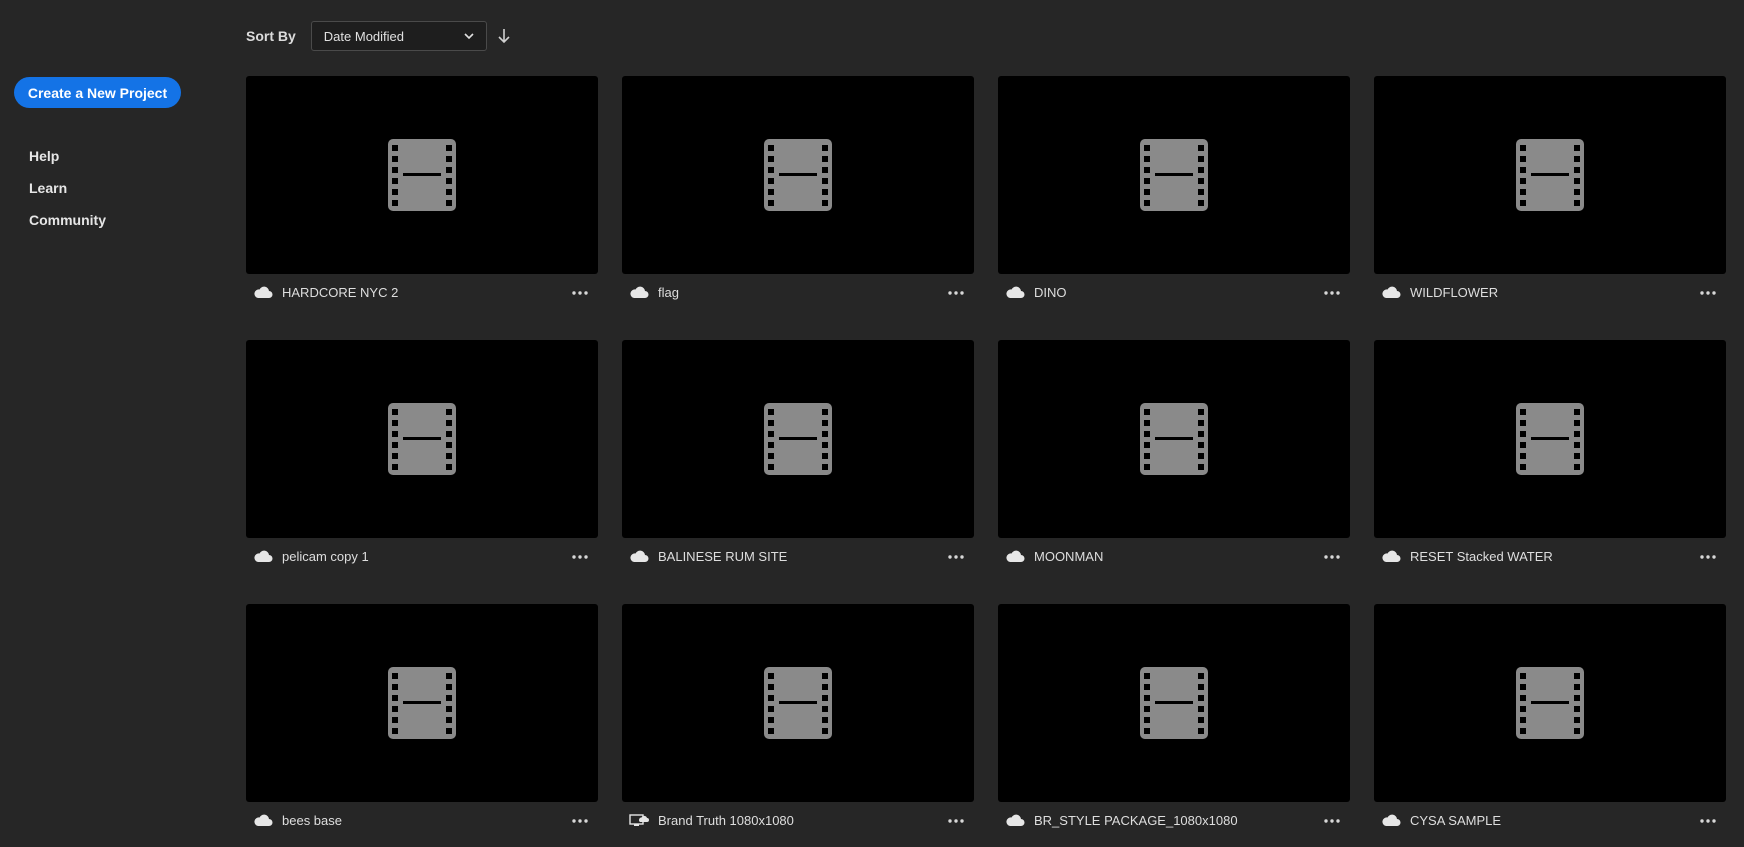 The image size is (1744, 847). I want to click on project-title: BR_STYLE PACKAGE_1080x1080, so click(1136, 820).